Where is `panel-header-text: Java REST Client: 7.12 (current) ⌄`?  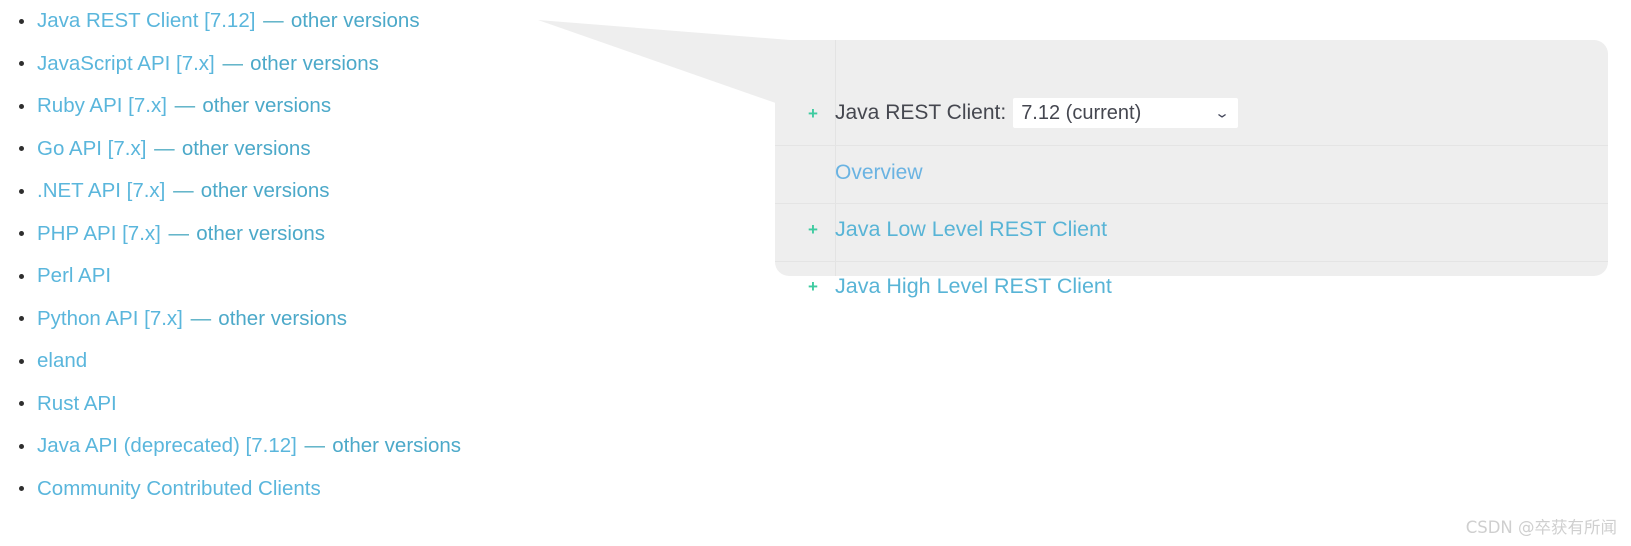
panel-header-text: Java REST Client: 7.12 (current) ⌄ is located at coordinates (1037, 113).